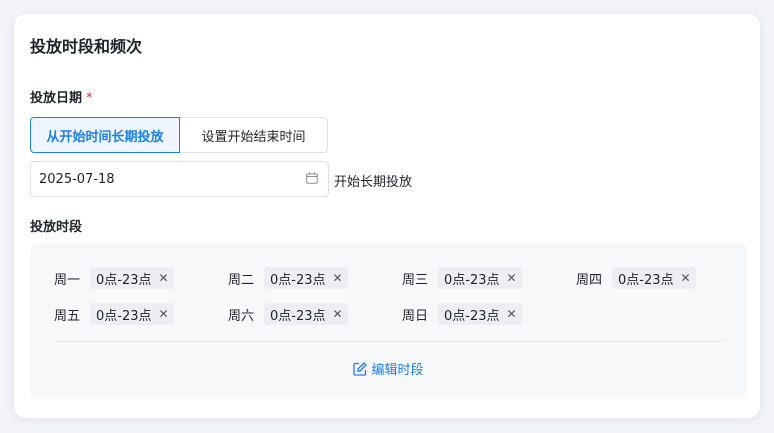  Describe the element at coordinates (86, 46) in the screenshot. I see `section-title: 投放时段和频次` at that location.